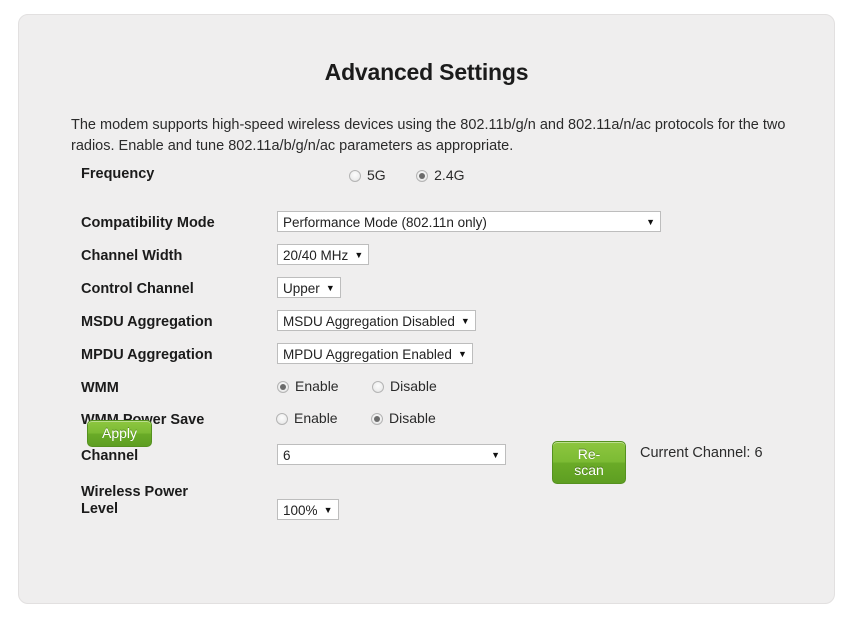  I want to click on mpdu-aggregation-control: MPDU Aggregation Enabled ▼, so click(375, 353).